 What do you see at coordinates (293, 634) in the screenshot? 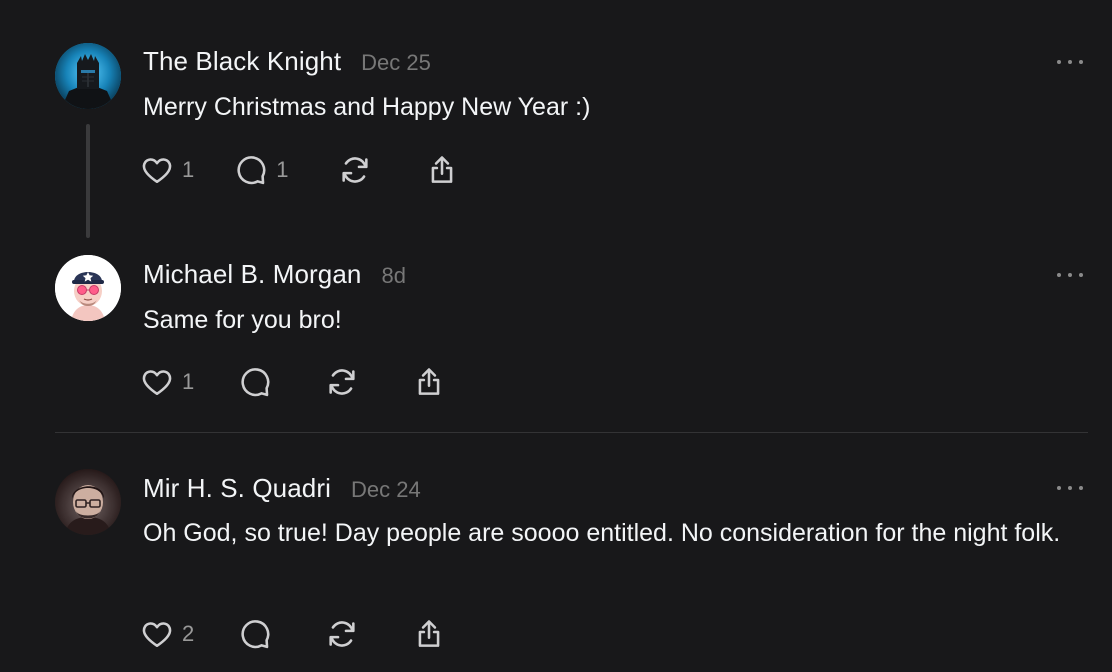
I see `post-actions: 2` at bounding box center [293, 634].